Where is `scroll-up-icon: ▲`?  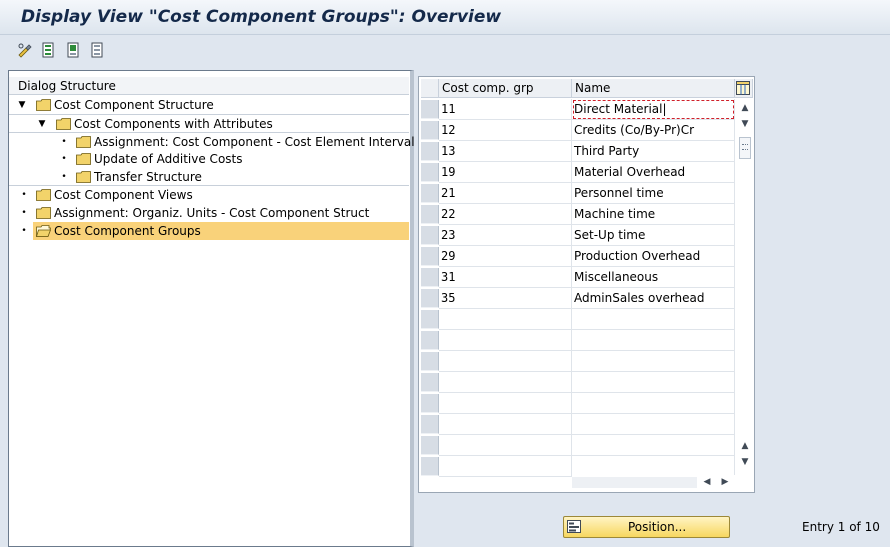
scroll-up-icon: ▲ is located at coordinates (745, 108).